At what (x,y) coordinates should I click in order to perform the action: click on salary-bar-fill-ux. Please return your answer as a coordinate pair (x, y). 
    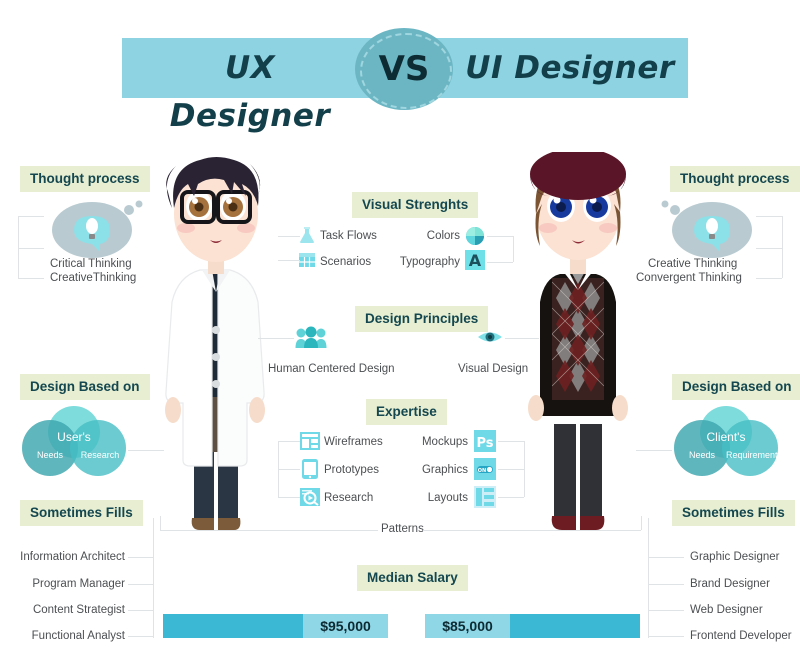
    Looking at the image, I should click on (233, 626).